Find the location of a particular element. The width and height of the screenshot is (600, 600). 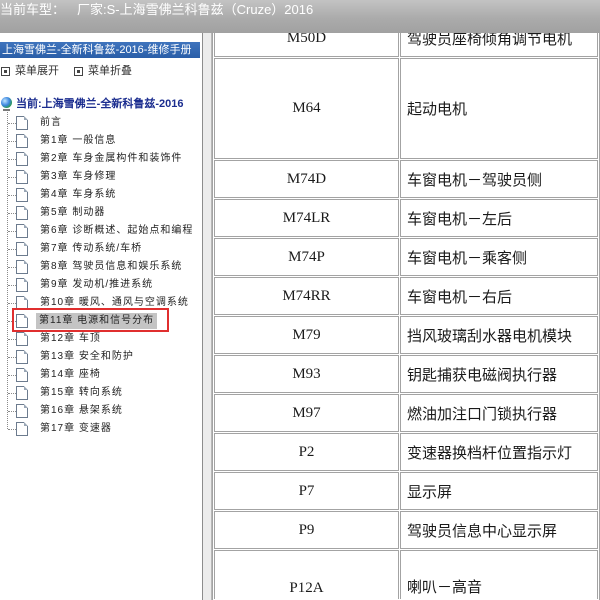

component-name-cell: 挡风玻璃刮水器电机模块 is located at coordinates (499, 335).